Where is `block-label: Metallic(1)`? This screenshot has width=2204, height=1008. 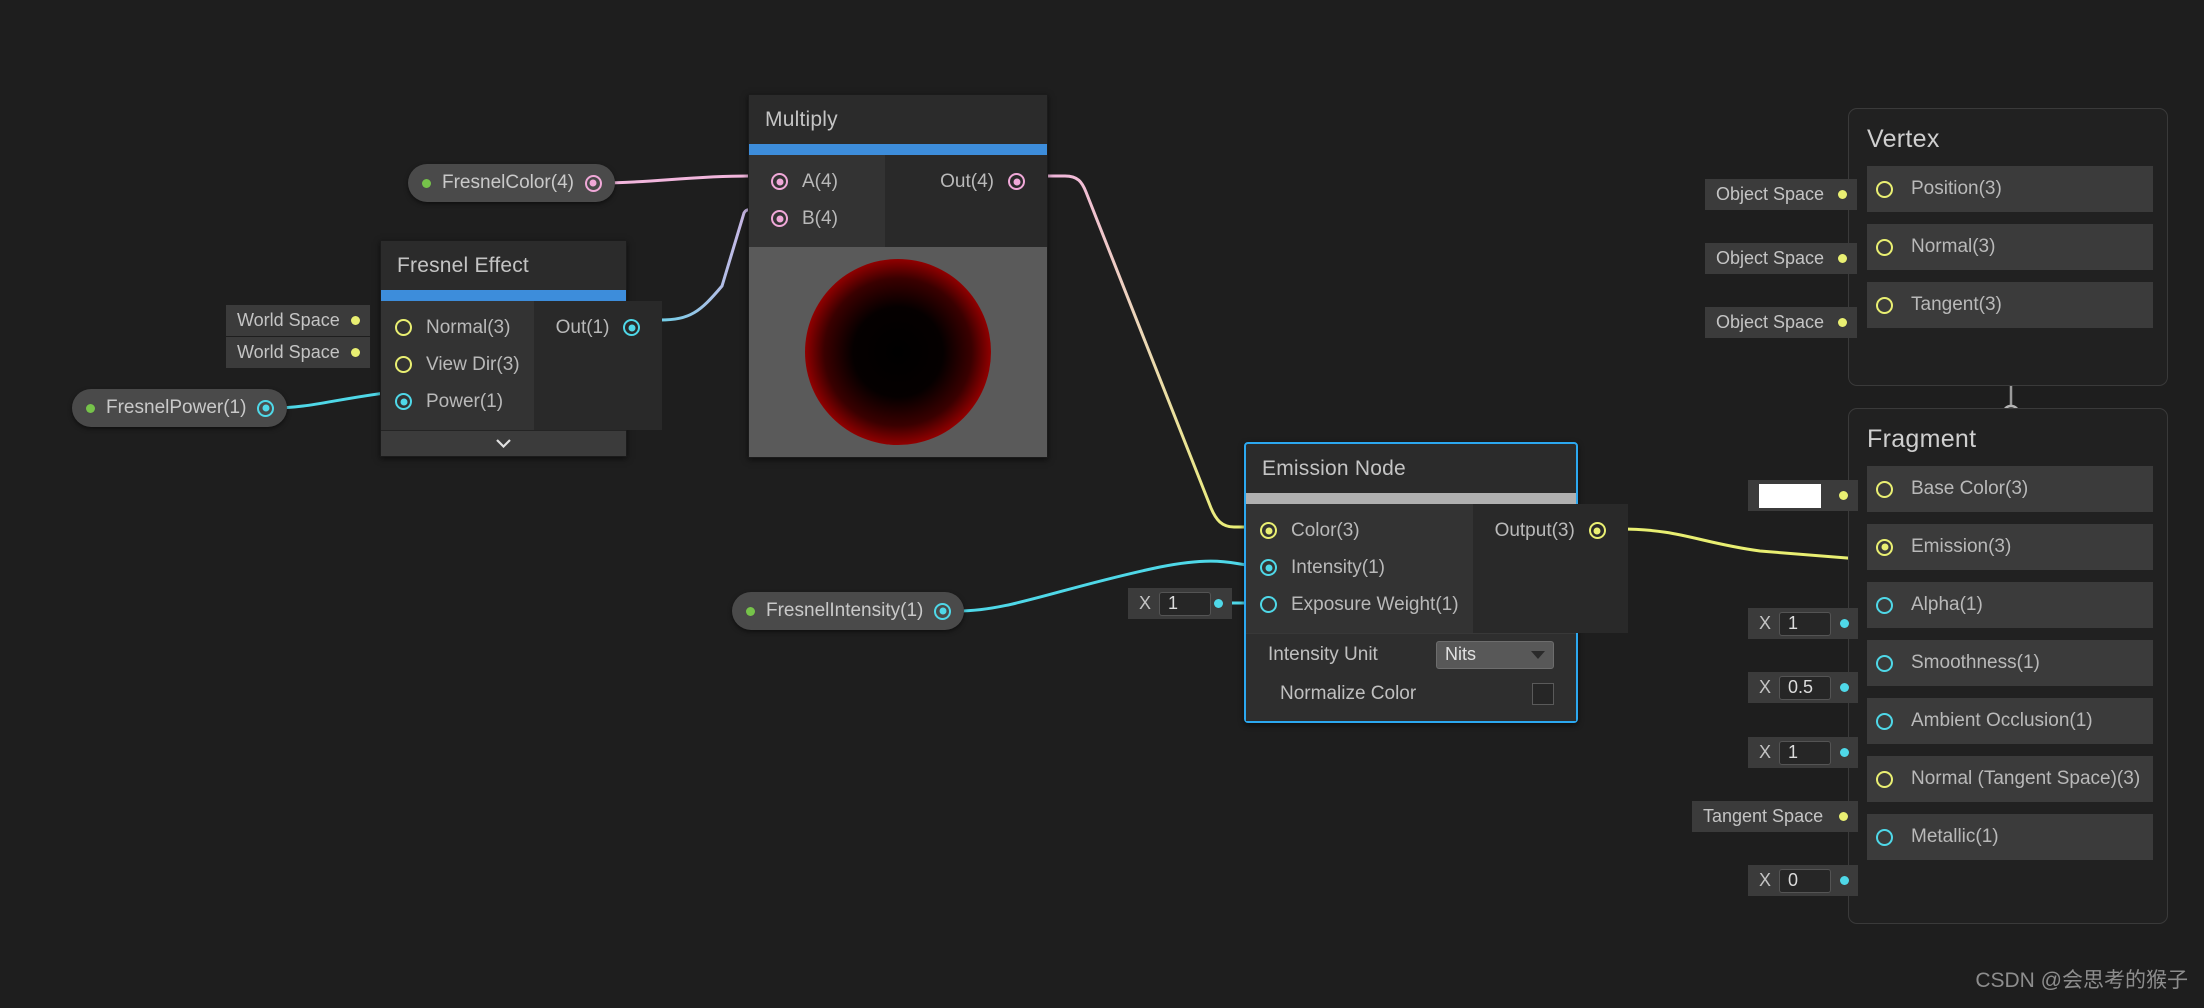 block-label: Metallic(1) is located at coordinates (1955, 836).